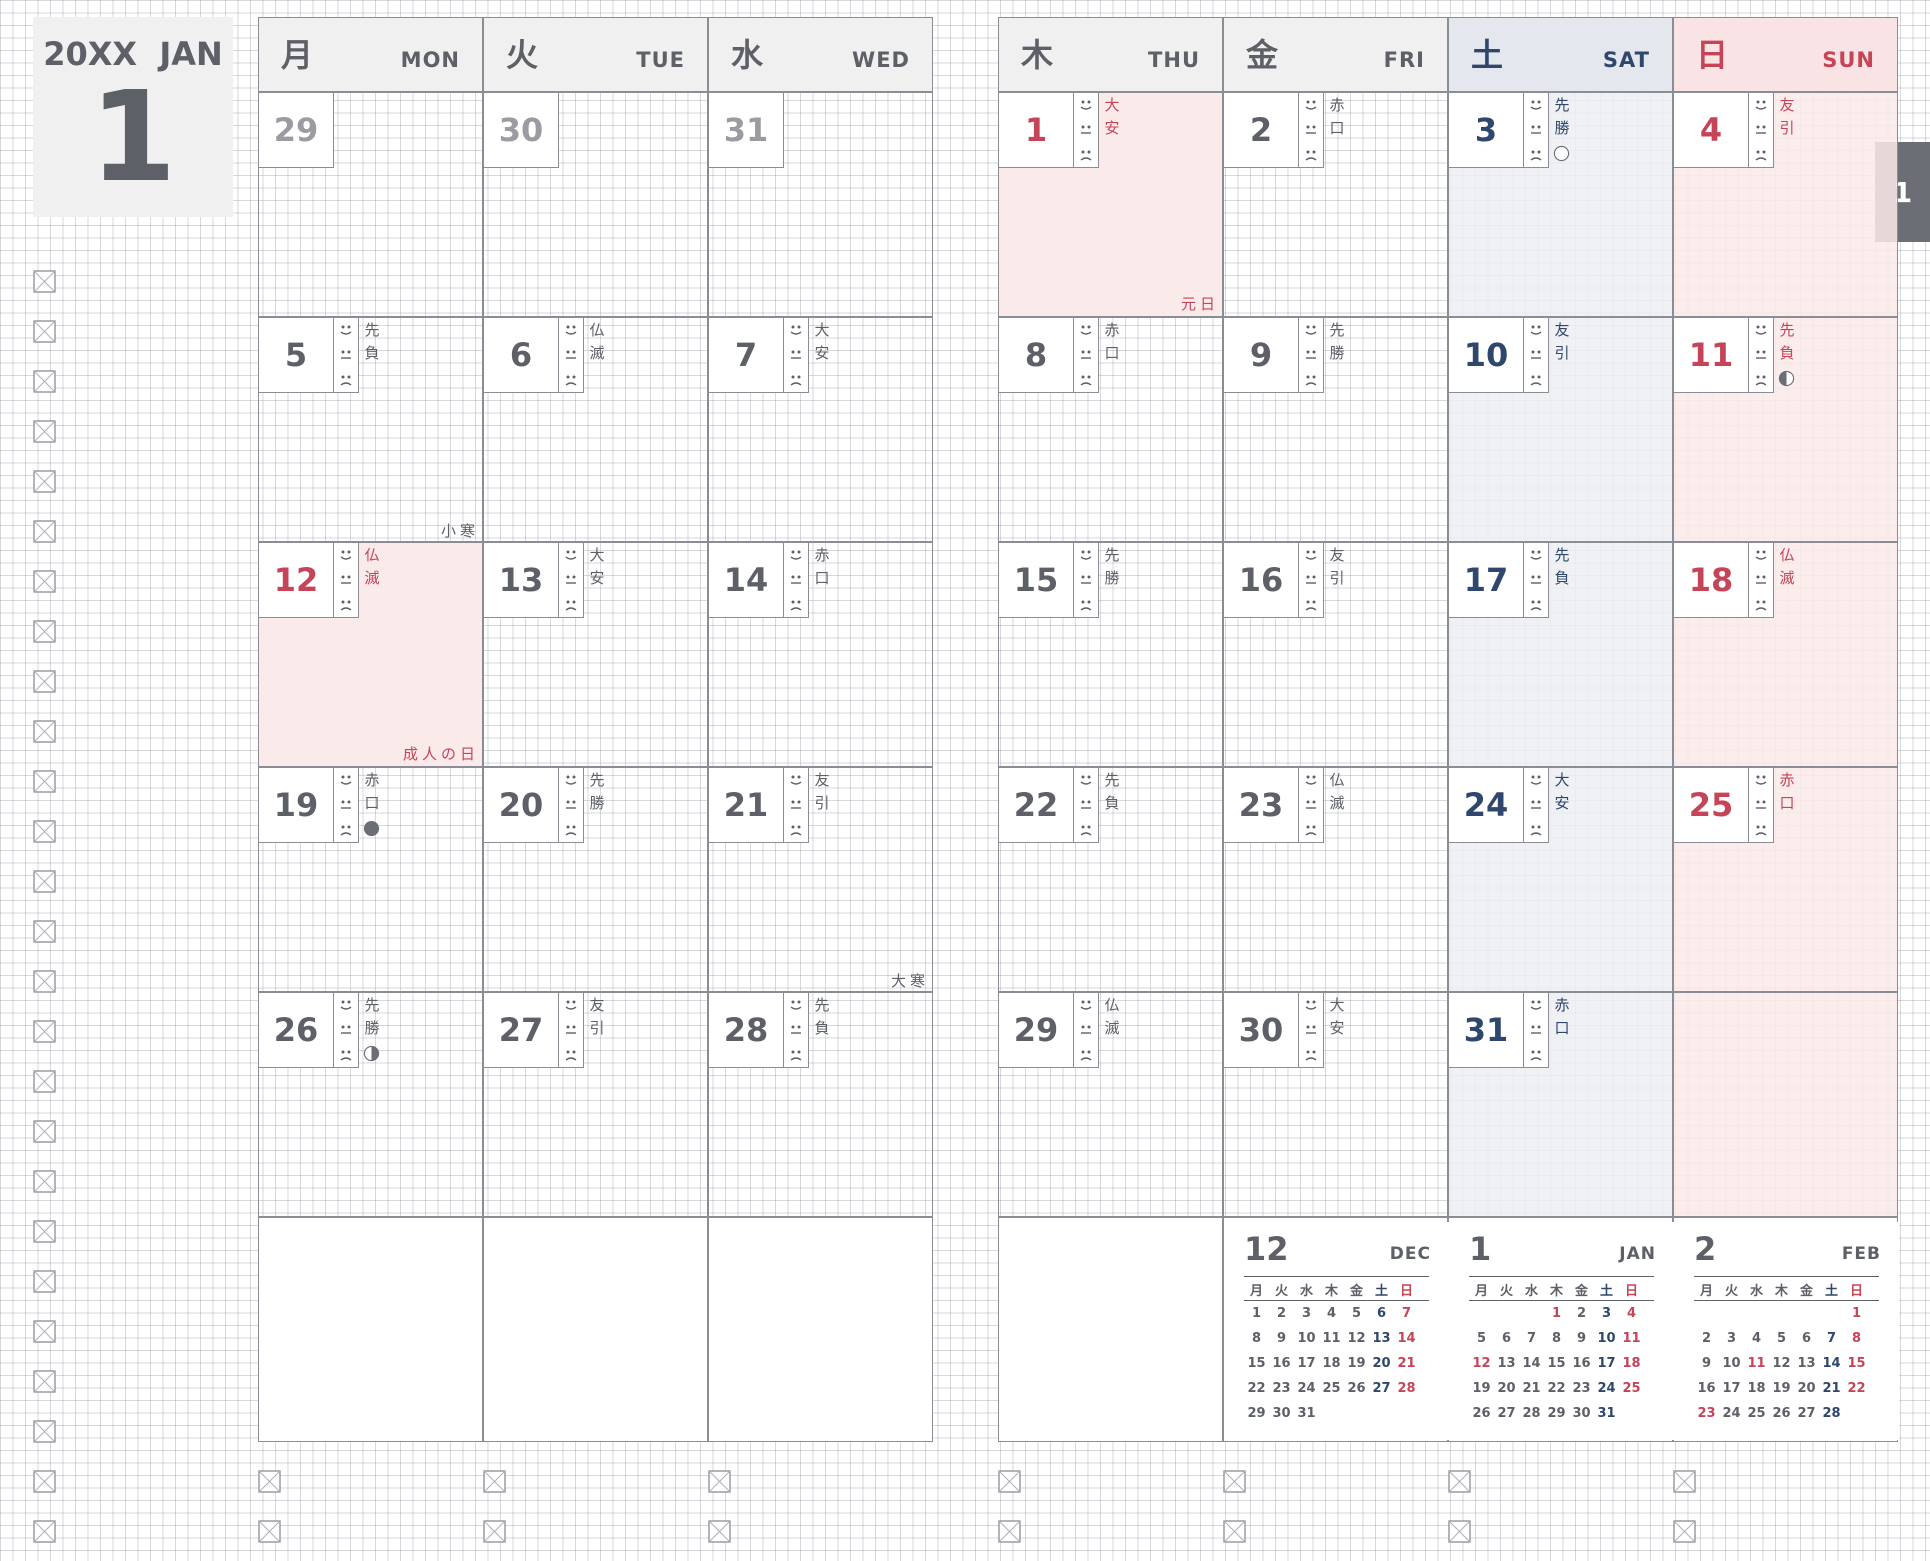  I want to click on day-cell: 28 先負, so click(820, 1104).